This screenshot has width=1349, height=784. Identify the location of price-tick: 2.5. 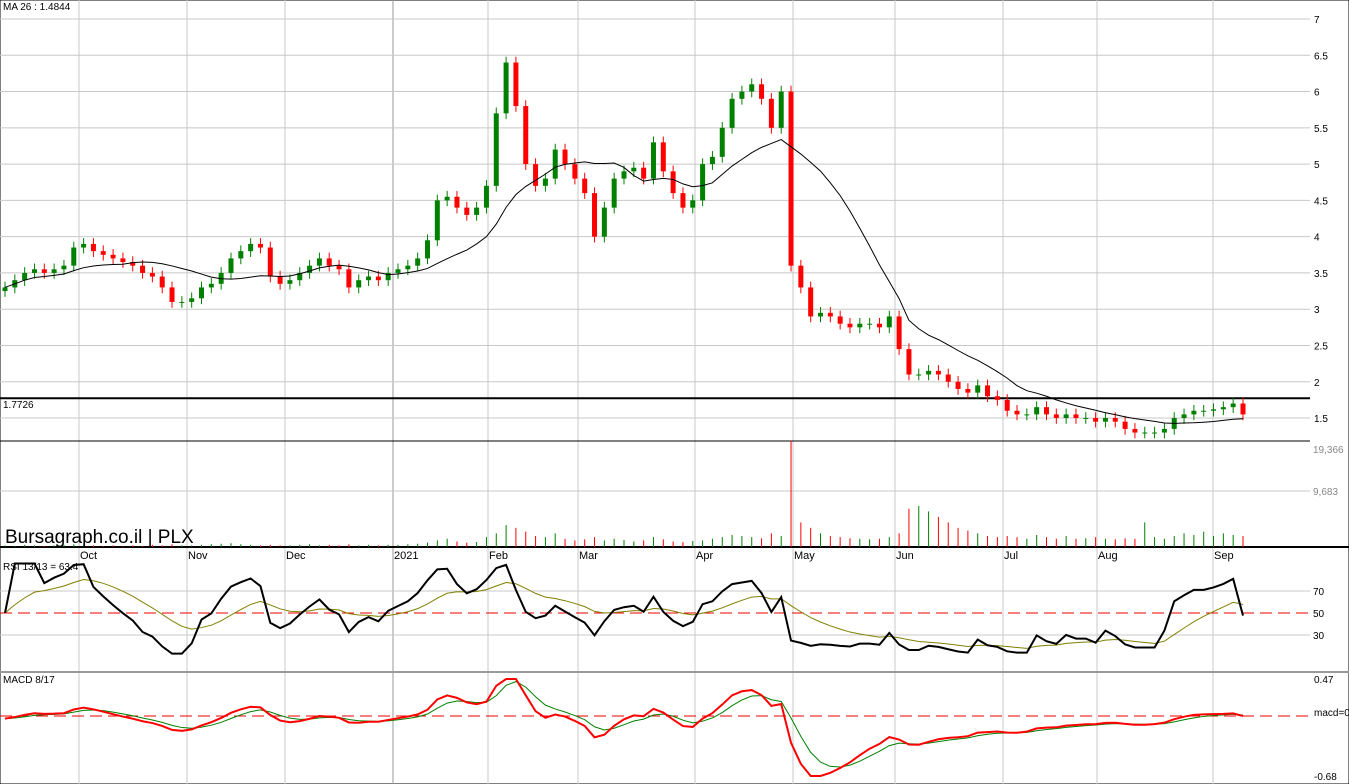
(1321, 346).